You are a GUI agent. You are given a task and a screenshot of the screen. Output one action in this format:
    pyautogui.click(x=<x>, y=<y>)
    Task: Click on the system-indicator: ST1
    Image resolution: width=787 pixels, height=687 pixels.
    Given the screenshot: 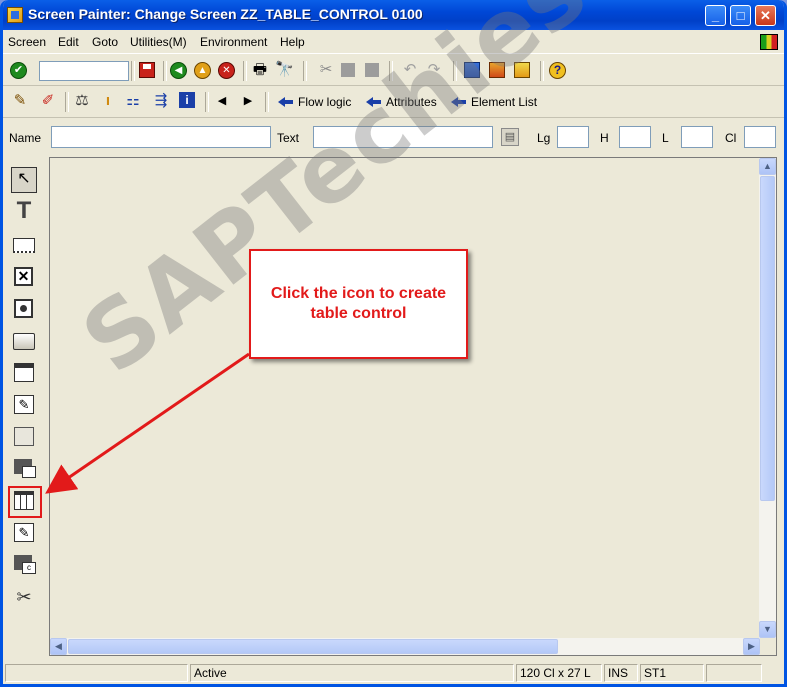 What is the action you would take?
    pyautogui.click(x=672, y=673)
    